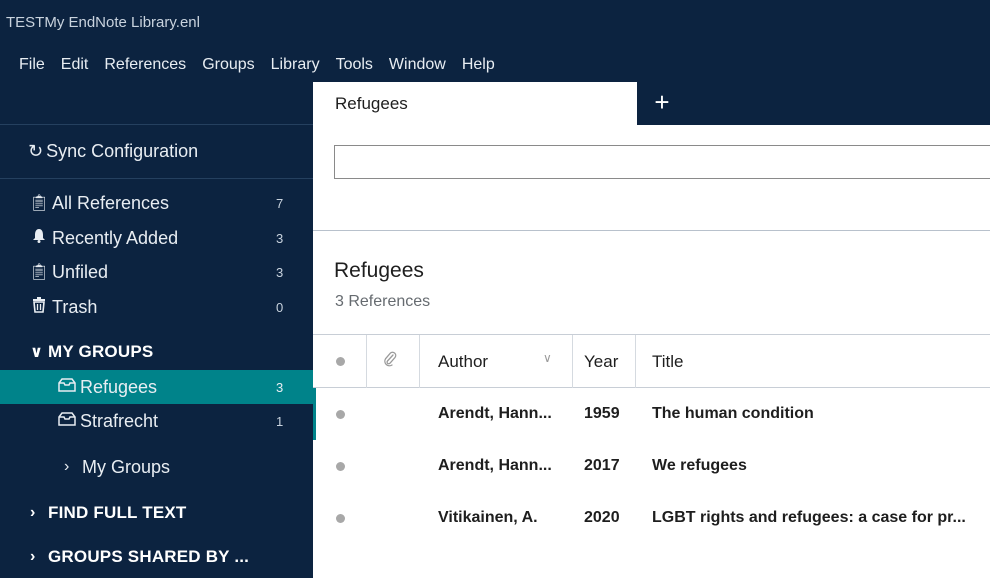 Image resolution: width=990 pixels, height=578 pixels. I want to click on tab-refugees: Refugees, so click(475, 103).